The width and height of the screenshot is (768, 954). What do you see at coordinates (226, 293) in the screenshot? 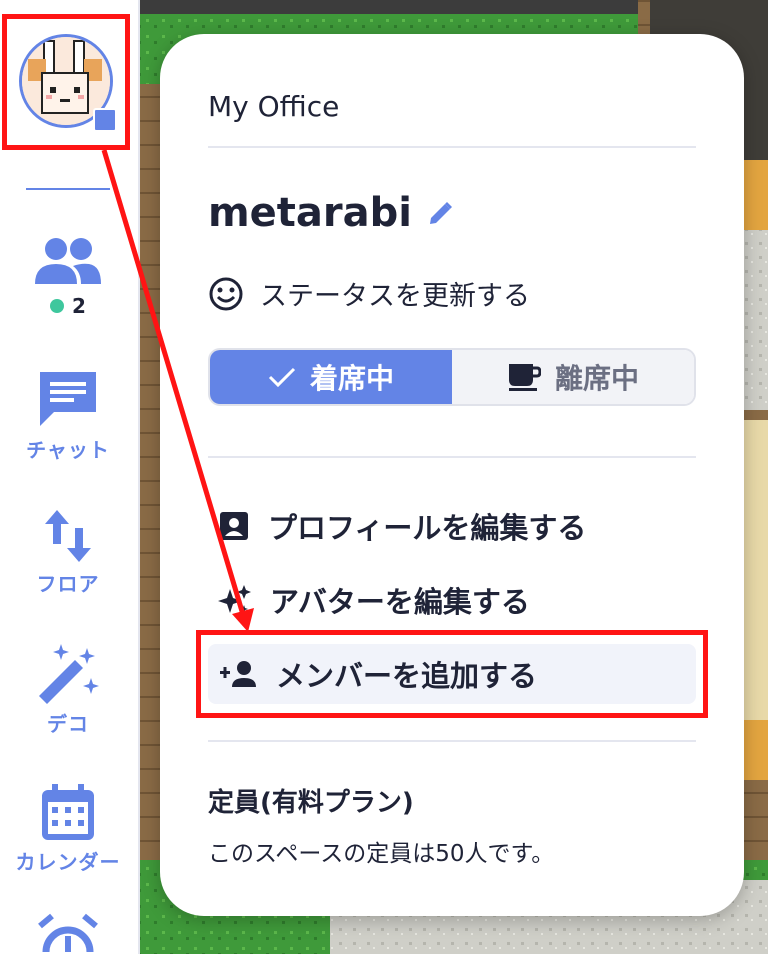
I see `smiley-icon` at bounding box center [226, 293].